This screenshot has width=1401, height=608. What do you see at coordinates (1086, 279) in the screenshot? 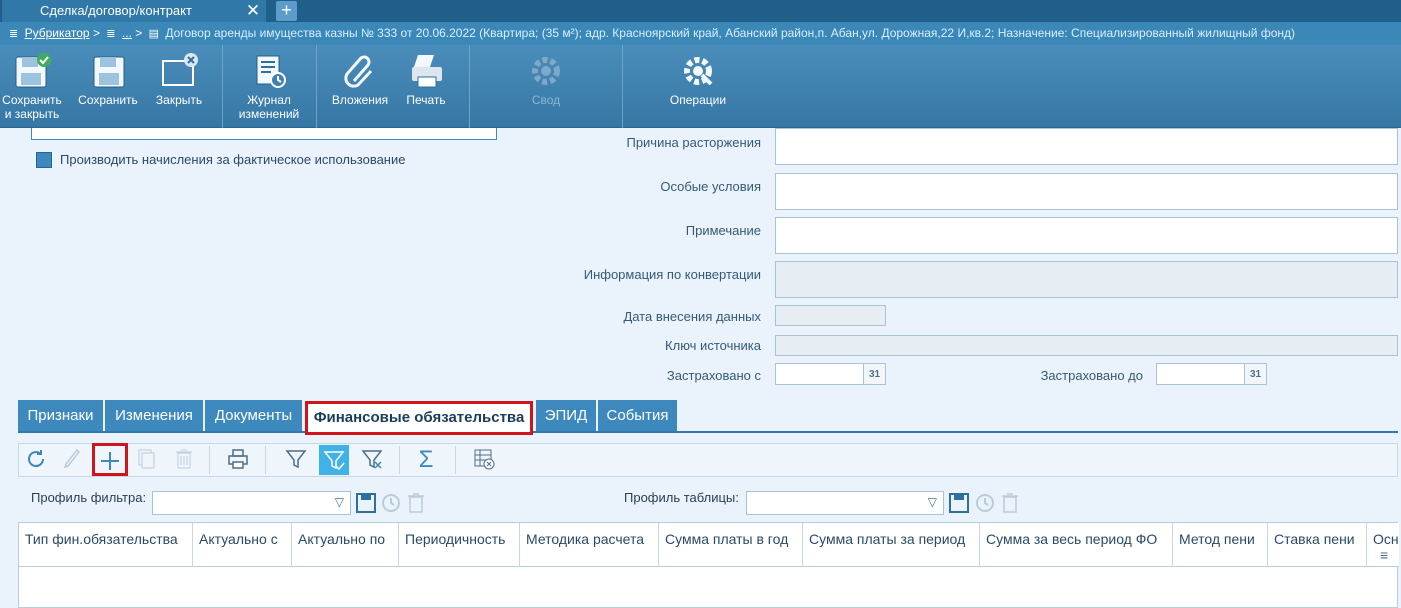
I see `conversion-info-field` at bounding box center [1086, 279].